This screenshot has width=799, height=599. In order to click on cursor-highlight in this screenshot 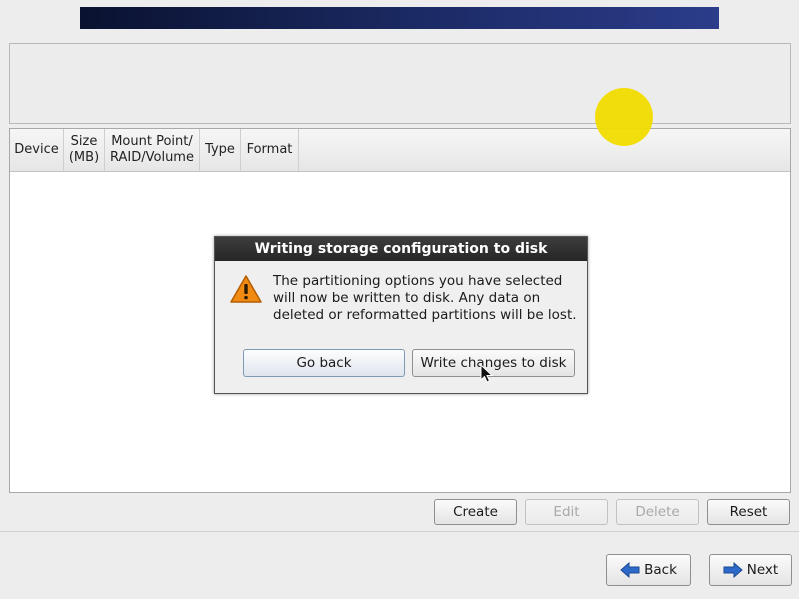, I will do `click(624, 117)`.